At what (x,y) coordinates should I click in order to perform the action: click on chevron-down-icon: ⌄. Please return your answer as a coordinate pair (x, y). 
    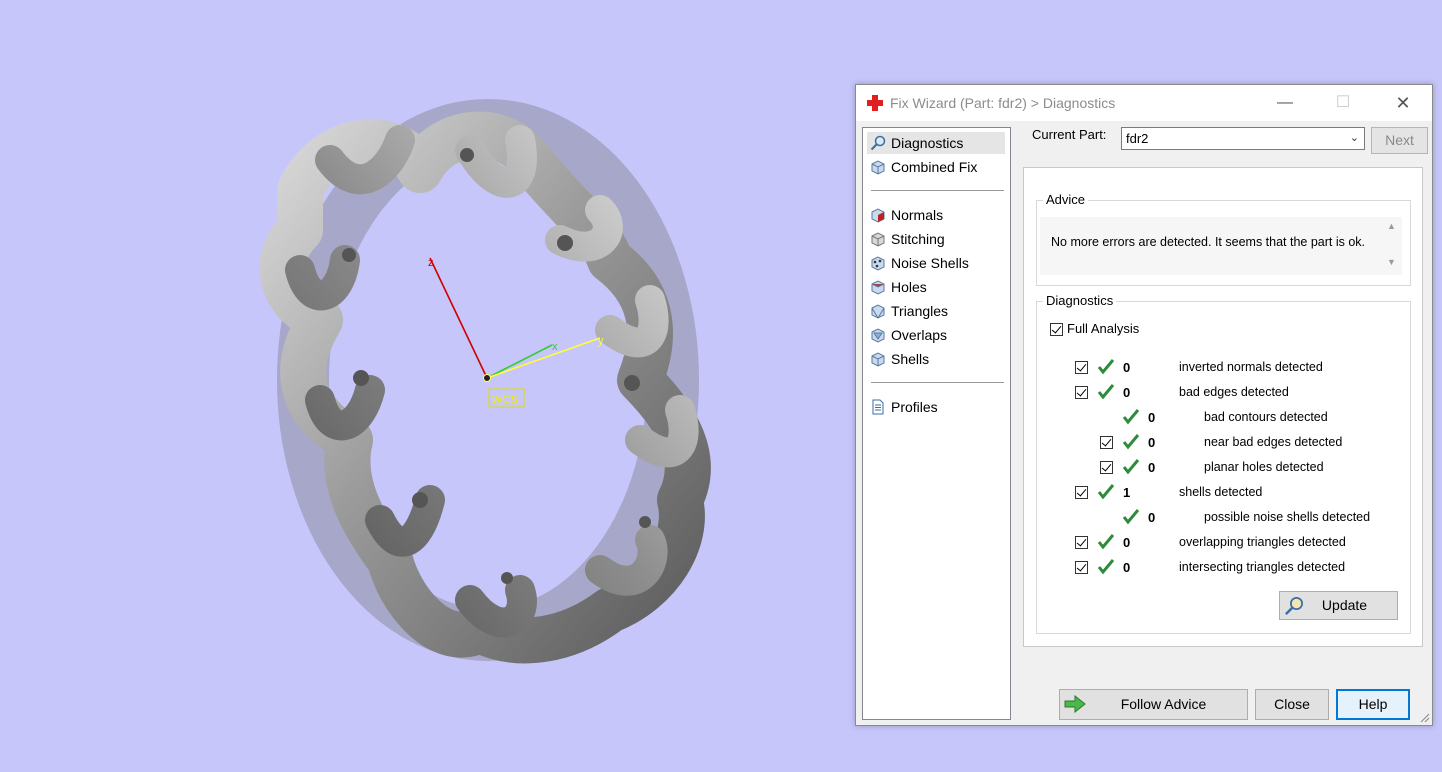
    Looking at the image, I should click on (1354, 138).